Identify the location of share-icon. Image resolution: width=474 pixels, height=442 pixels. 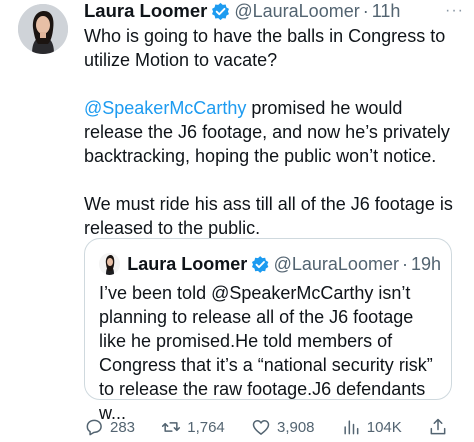
(438, 426).